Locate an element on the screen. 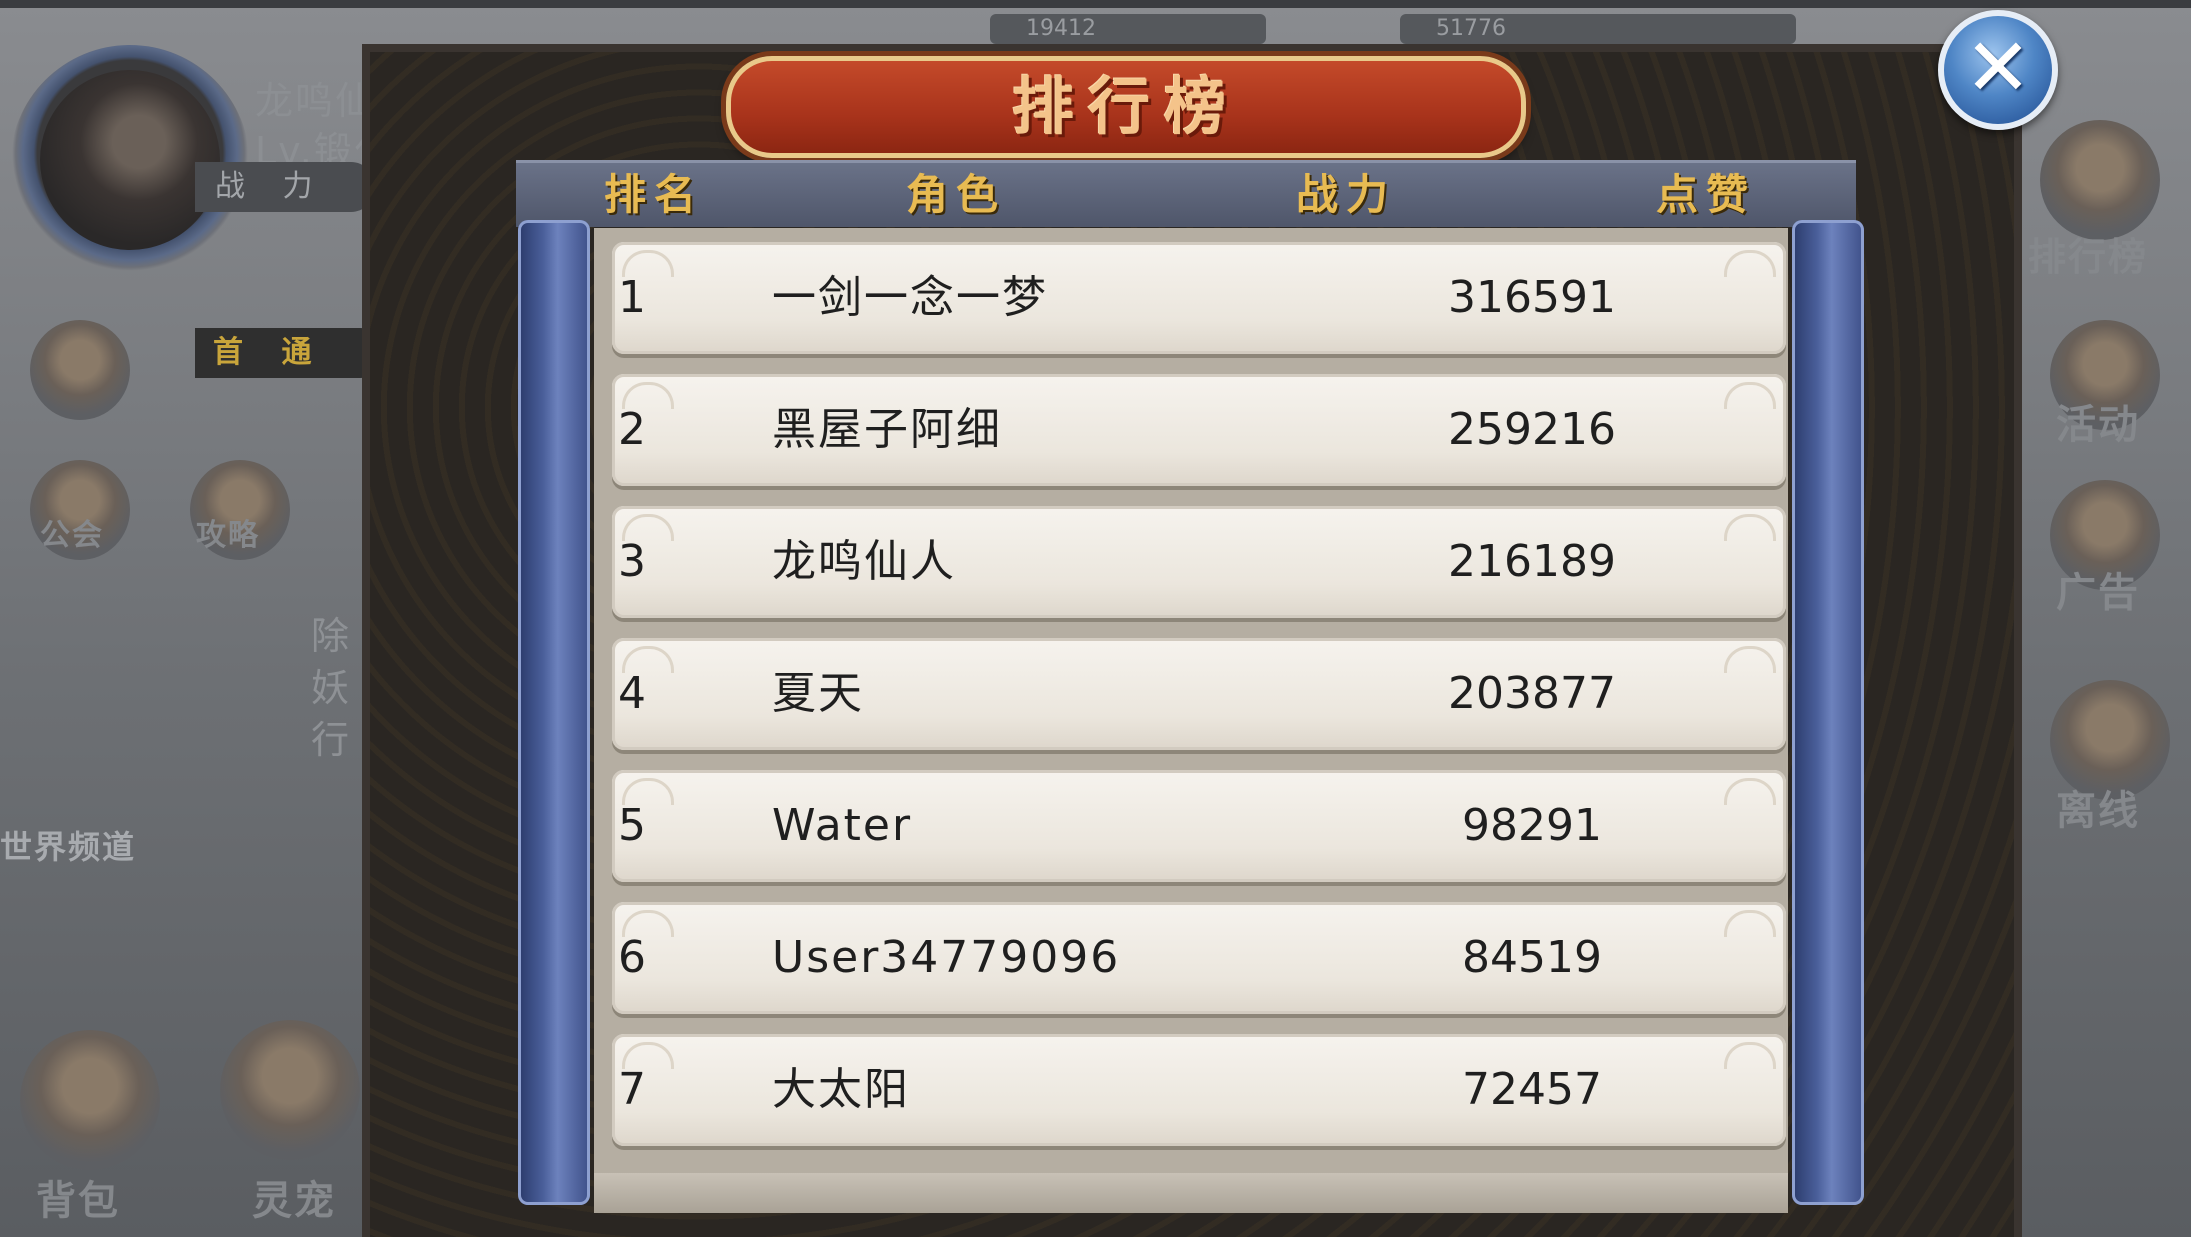 This screenshot has height=1237, width=2191. demon-quest-vertical-label: 除 妖 行 is located at coordinates (330, 688).